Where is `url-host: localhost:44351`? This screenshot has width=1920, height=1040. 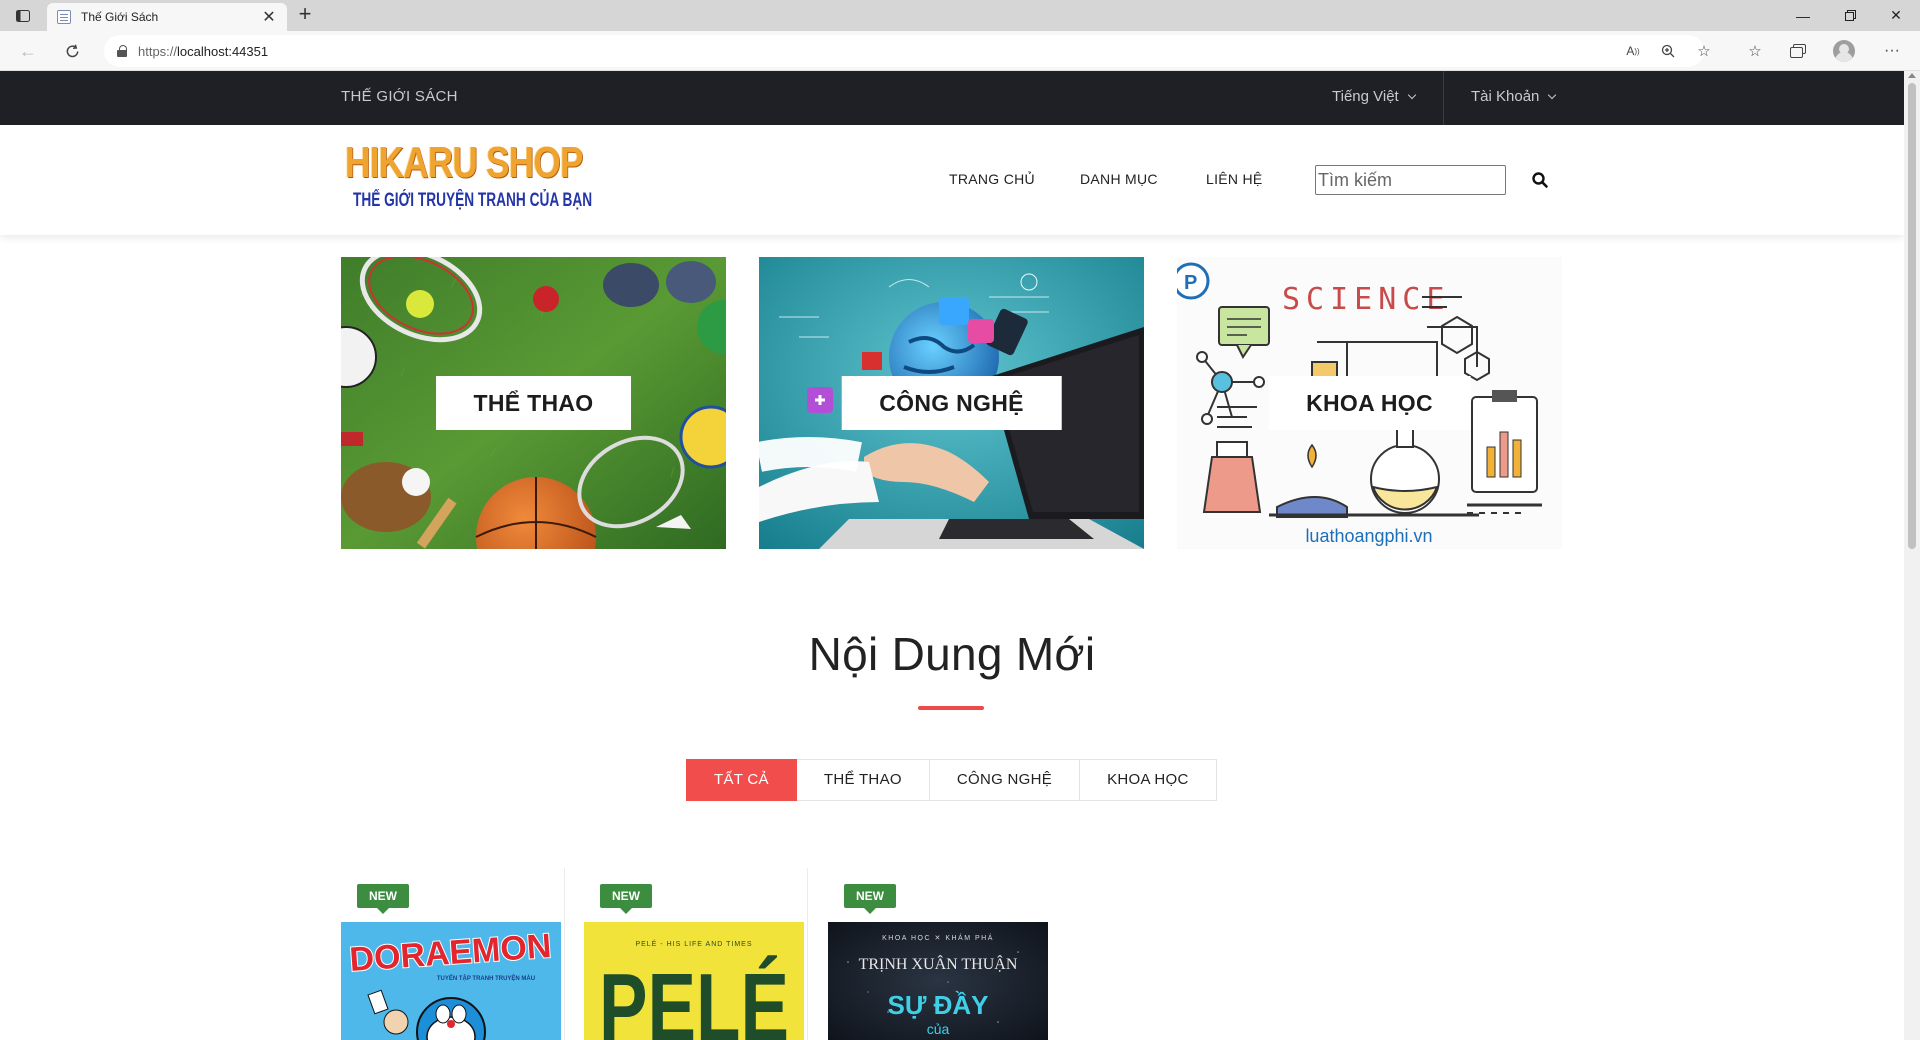
url-host: localhost:44351 is located at coordinates (223, 51).